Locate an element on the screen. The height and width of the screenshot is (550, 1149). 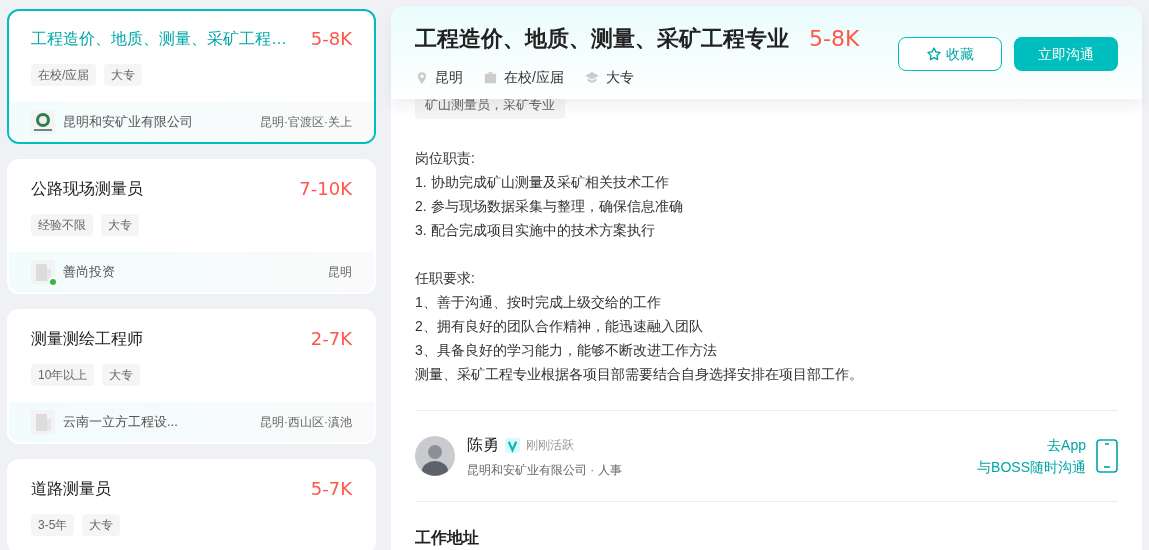
description-line: 2. 参与现场数据采集与整理，确保信息准确 is located at coordinates (549, 206).